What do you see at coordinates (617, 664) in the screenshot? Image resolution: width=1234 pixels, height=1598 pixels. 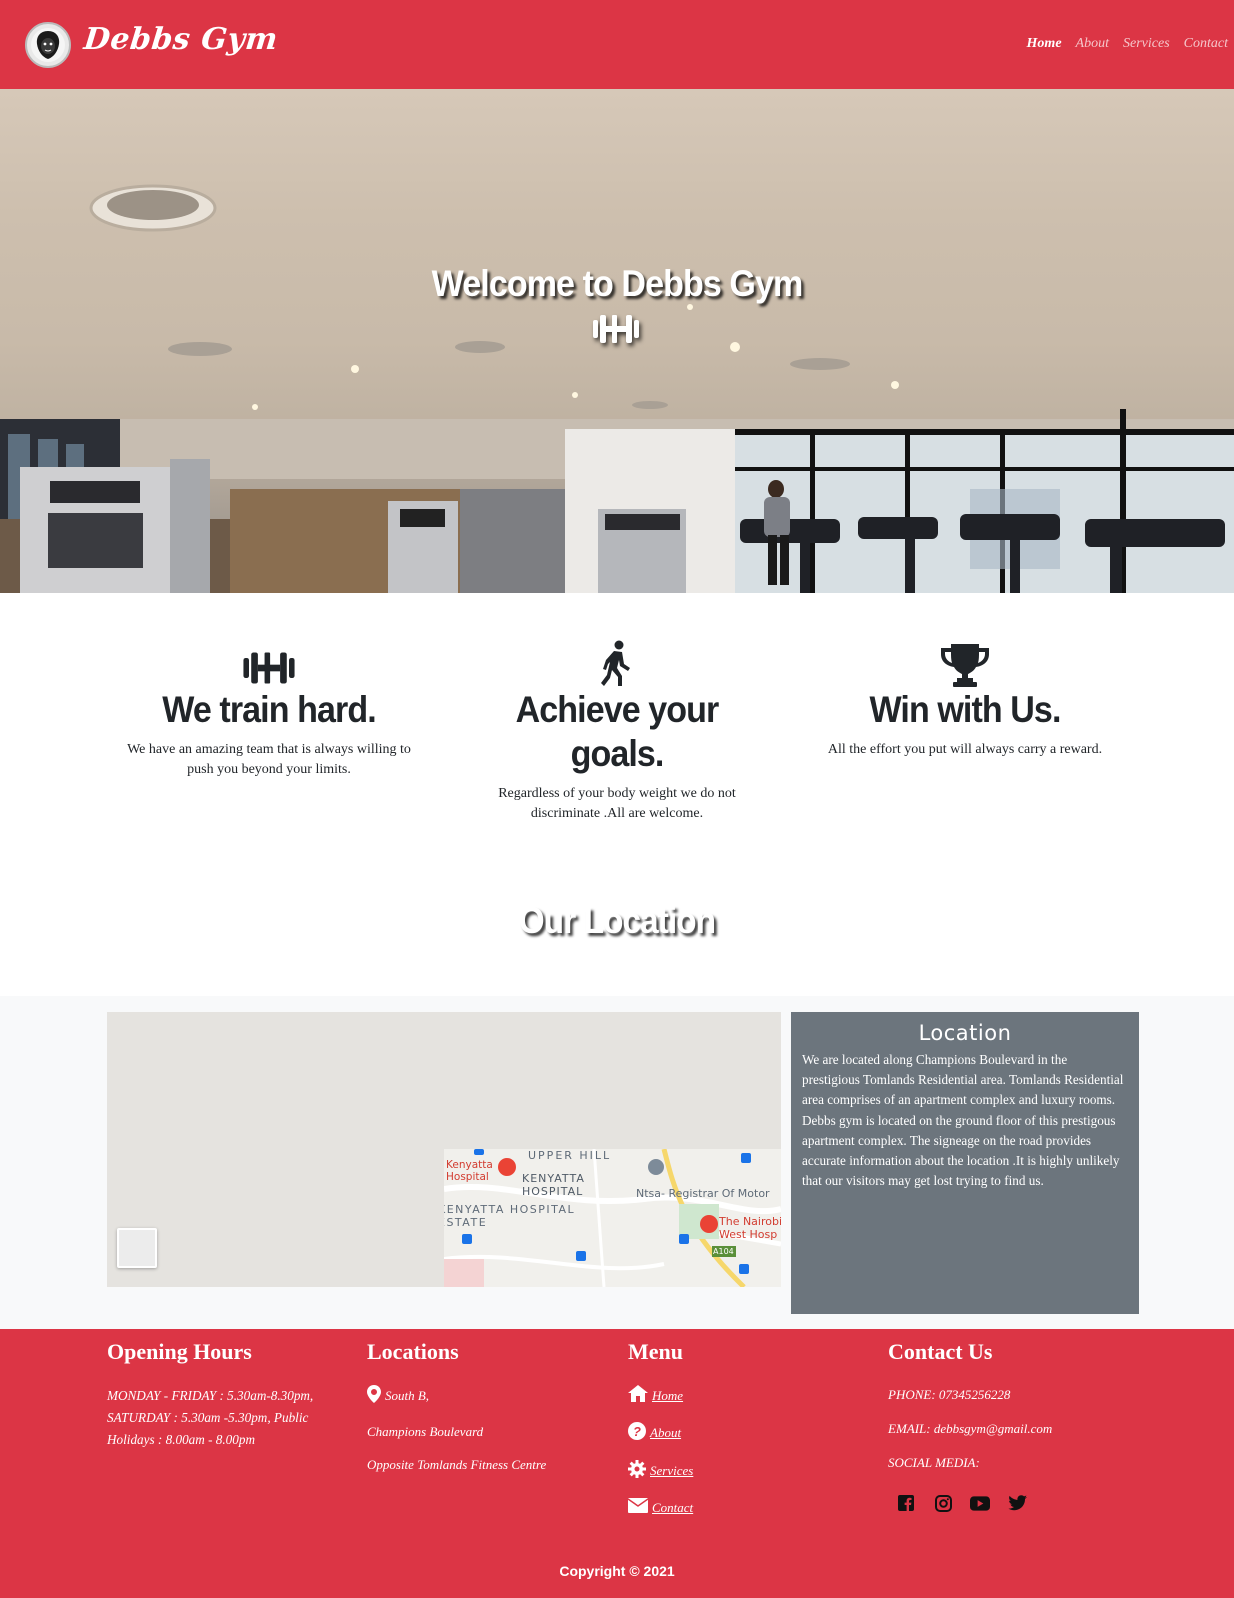 I see `walking-person-icon` at bounding box center [617, 664].